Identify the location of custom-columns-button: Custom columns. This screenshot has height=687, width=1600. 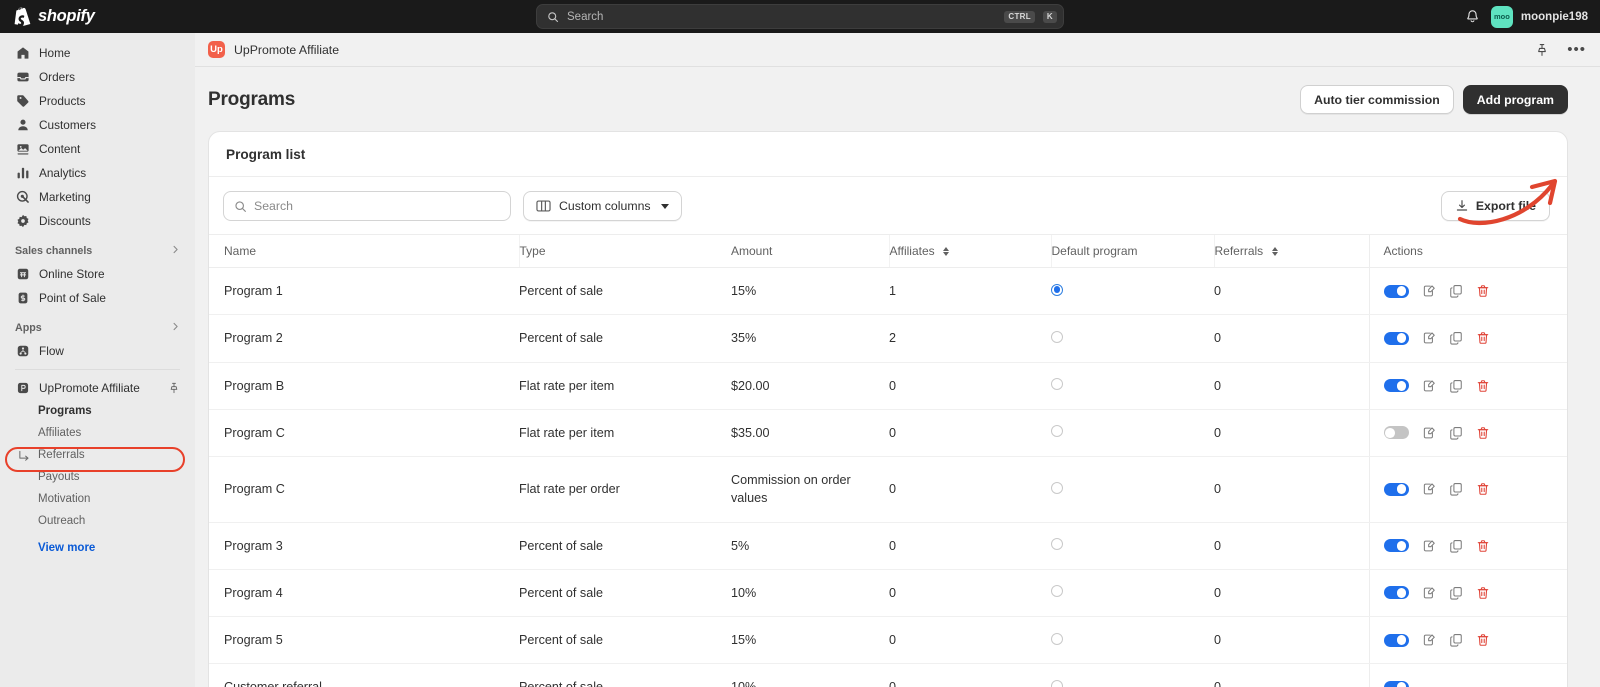
(602, 206).